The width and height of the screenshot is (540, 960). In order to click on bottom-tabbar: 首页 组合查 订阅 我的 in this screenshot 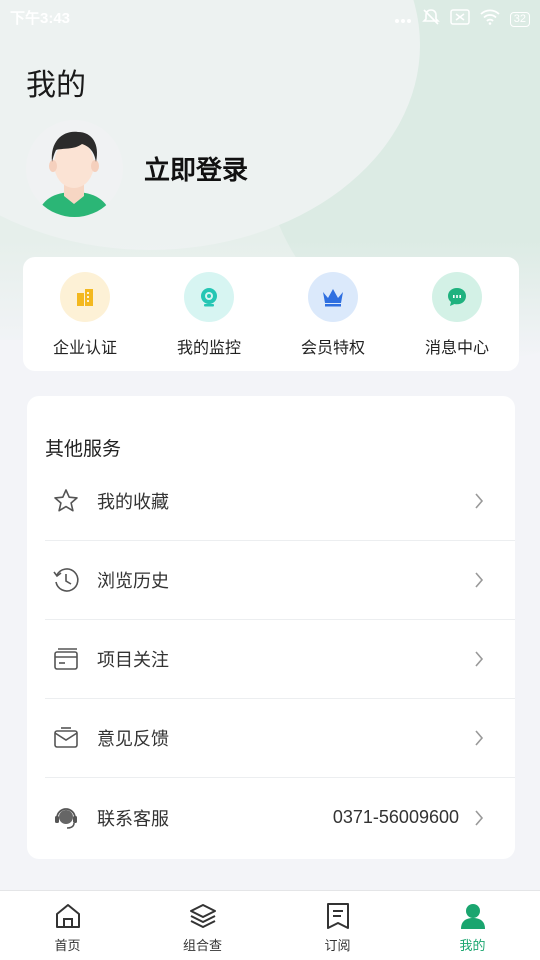, I will do `click(270, 925)`.